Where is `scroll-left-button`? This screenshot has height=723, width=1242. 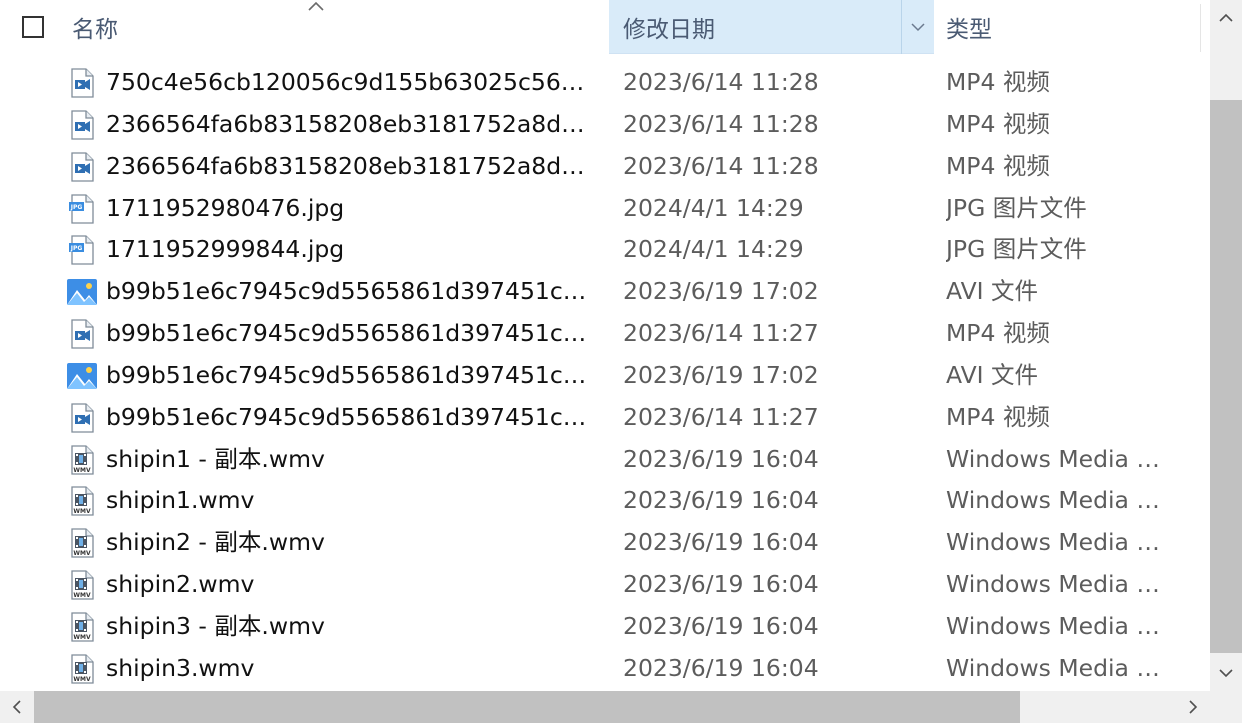
scroll-left-button is located at coordinates (17, 707).